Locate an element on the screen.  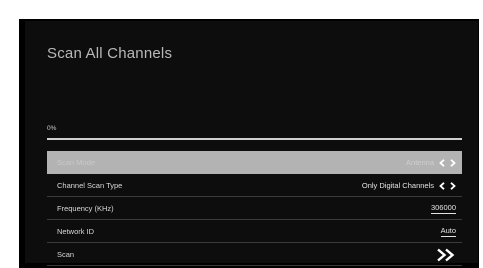
menu-item-frequency: Frequency (KHz) 306000 is located at coordinates (254, 208).